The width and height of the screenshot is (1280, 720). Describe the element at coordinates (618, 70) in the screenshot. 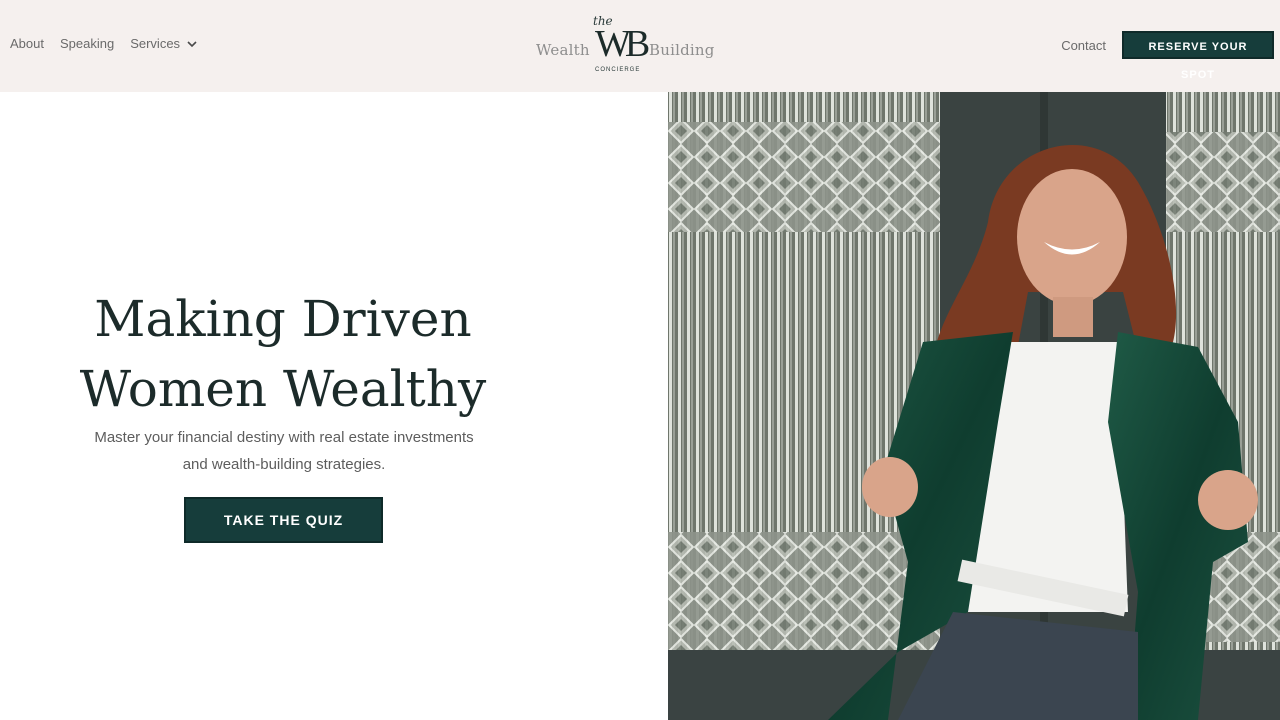

I see `logo-concierge: CONCIERGE` at that location.